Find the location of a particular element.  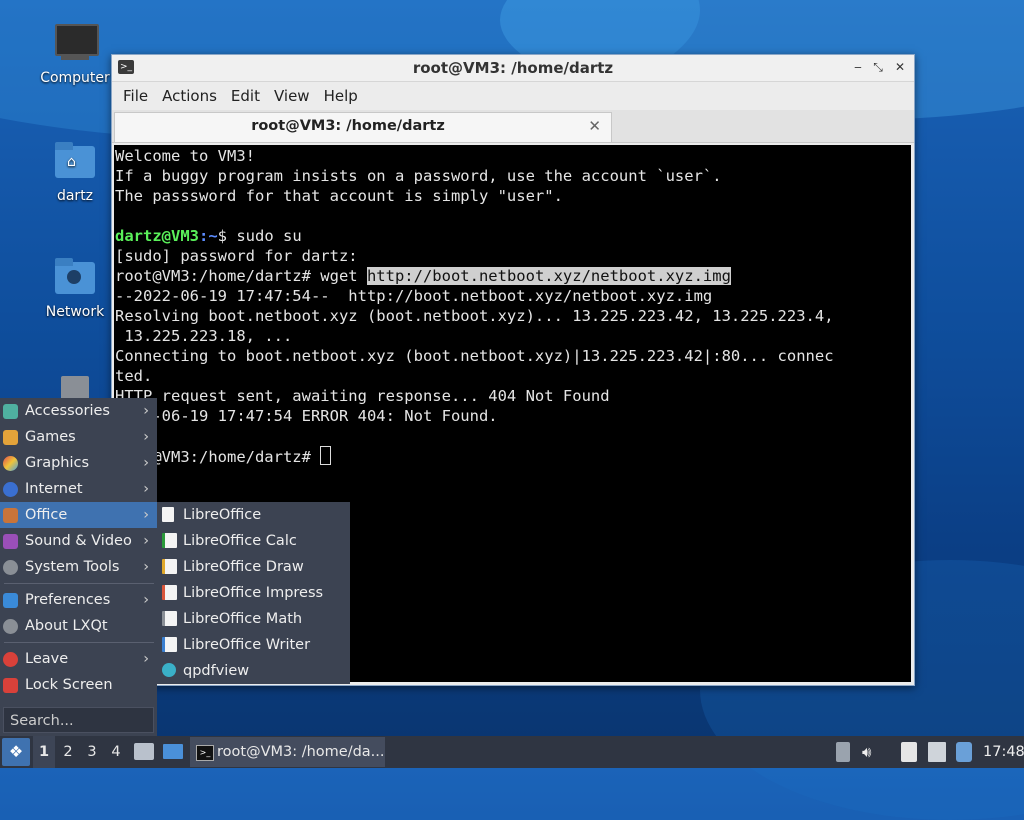

lock-icon is located at coordinates (10, 685).